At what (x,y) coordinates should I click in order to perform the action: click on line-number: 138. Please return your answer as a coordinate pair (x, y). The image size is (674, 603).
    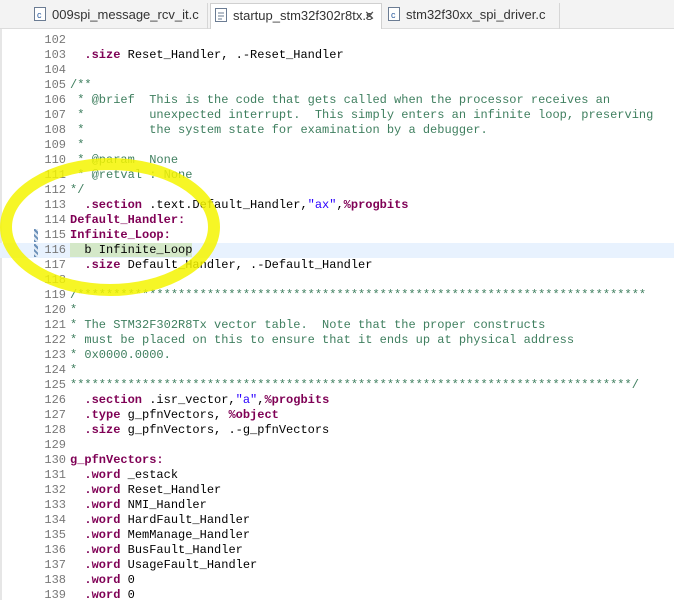
    Looking at the image, I should click on (55, 580).